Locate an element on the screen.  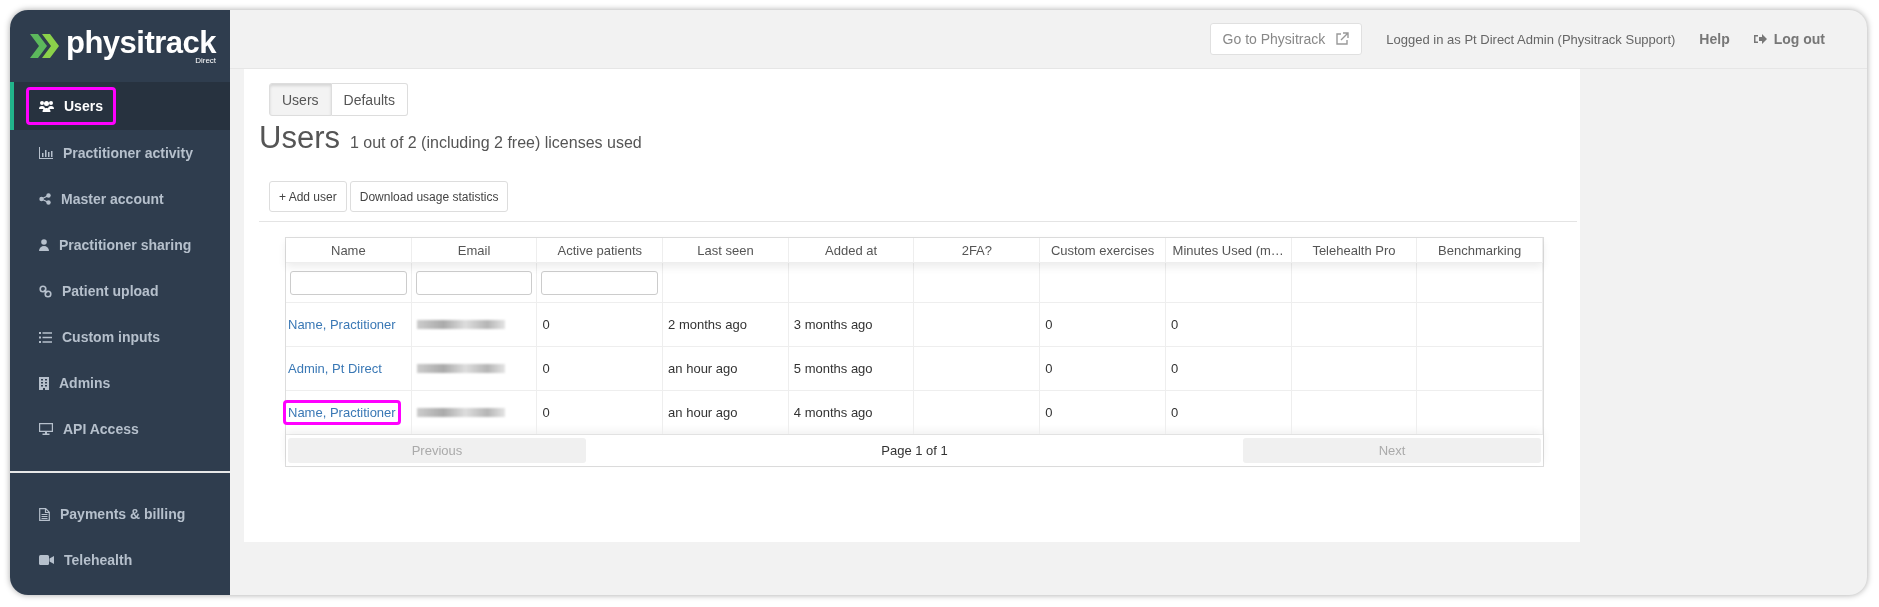
action-button: Download usage statistics is located at coordinates (429, 196).